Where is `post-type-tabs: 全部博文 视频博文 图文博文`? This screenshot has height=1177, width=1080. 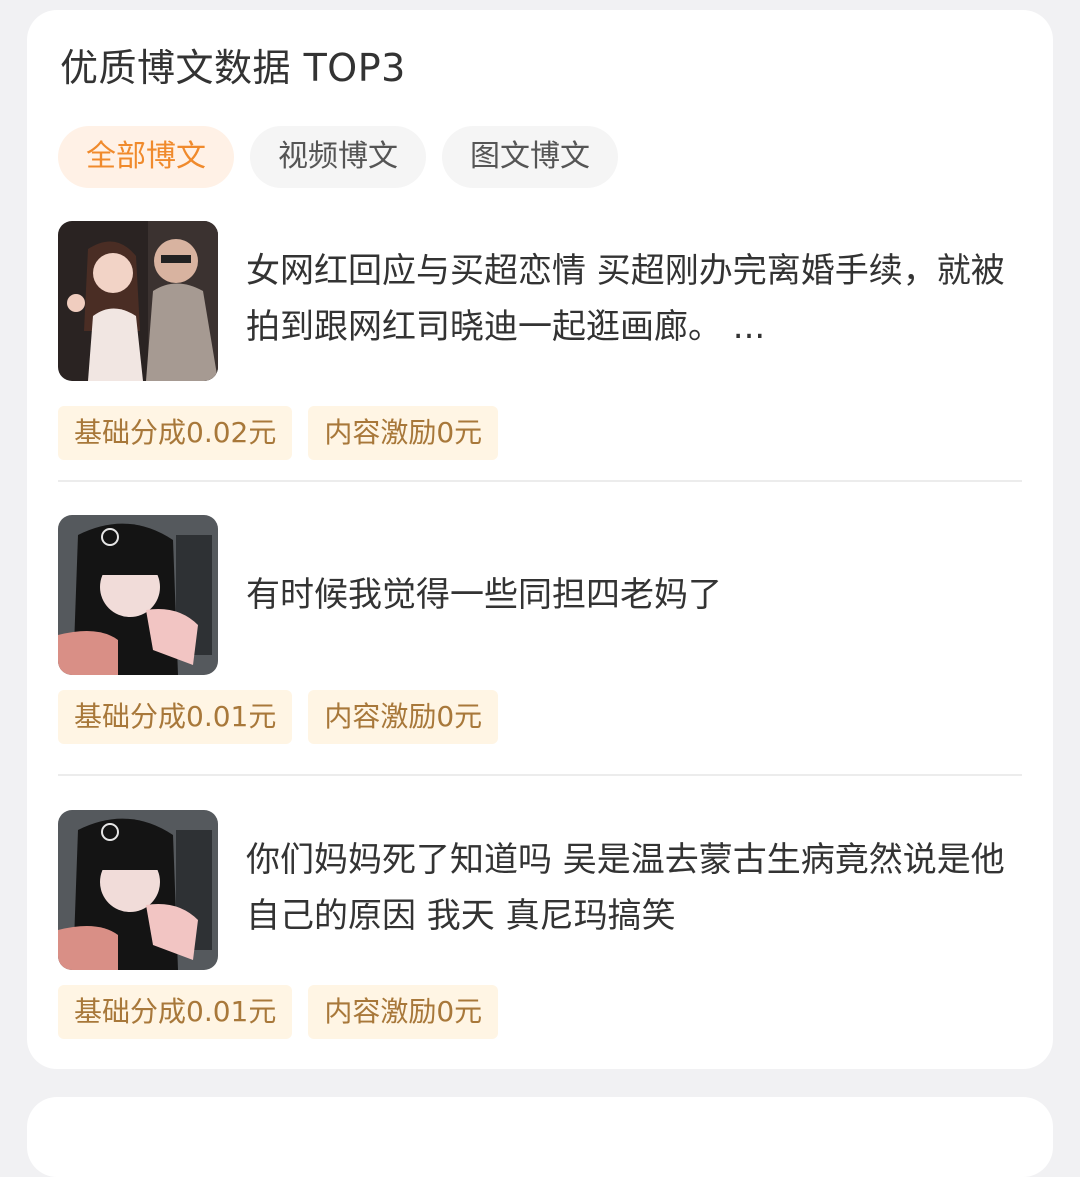
post-type-tabs: 全部博文 视频博文 图文博文 is located at coordinates (338, 157).